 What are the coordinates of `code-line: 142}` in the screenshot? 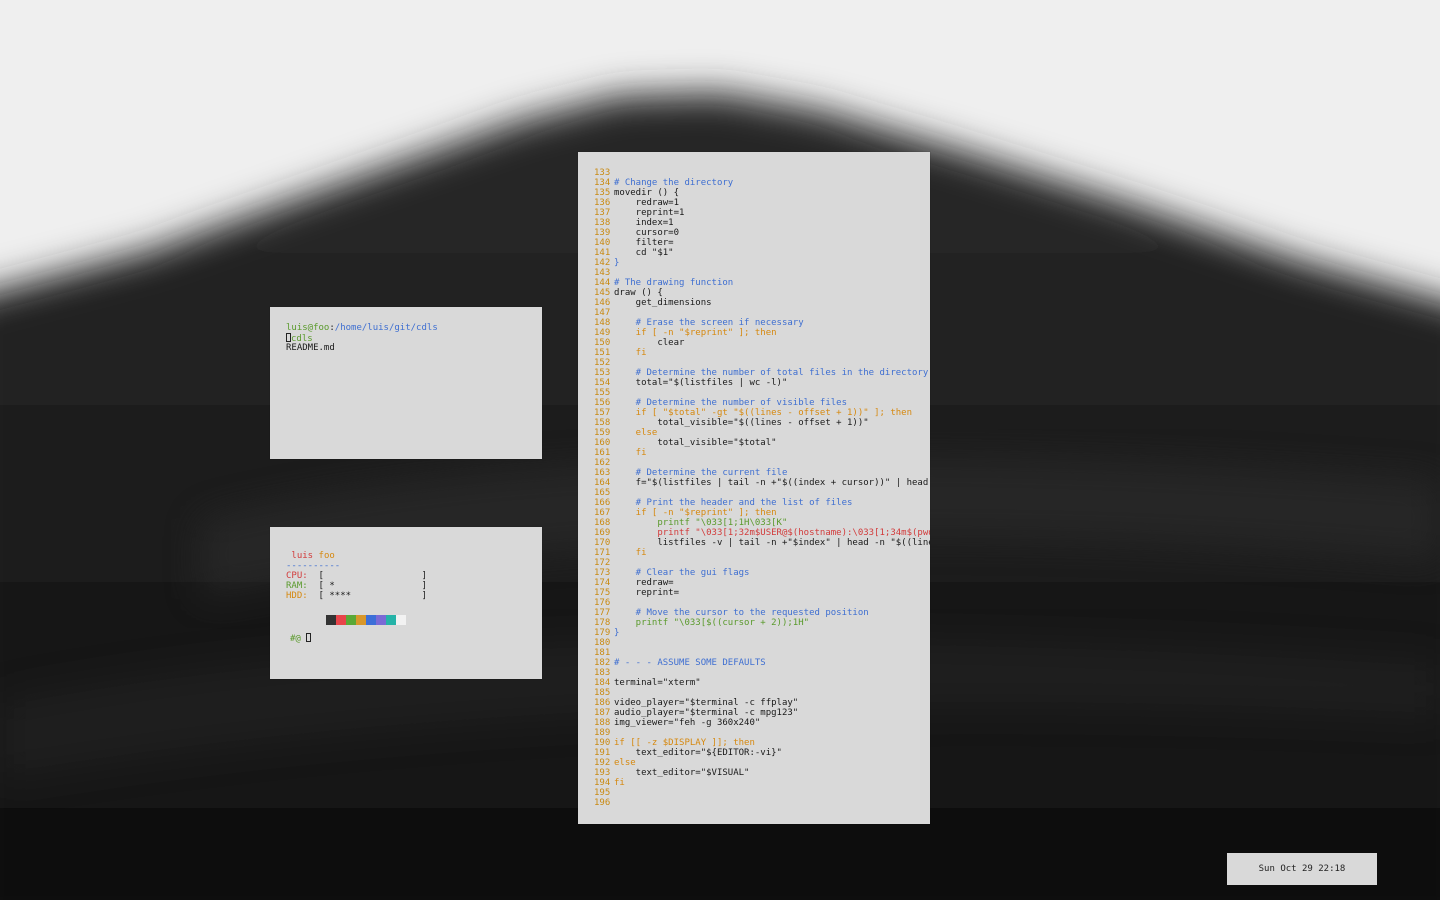 It's located at (762, 263).